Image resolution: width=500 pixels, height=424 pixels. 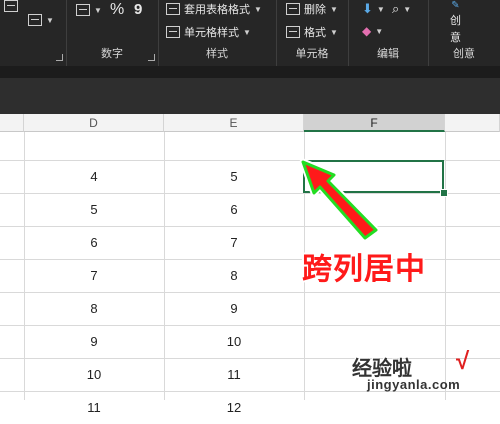 What do you see at coordinates (401, 9) in the screenshot?
I see `find-button: ⌕ ▼` at bounding box center [401, 9].